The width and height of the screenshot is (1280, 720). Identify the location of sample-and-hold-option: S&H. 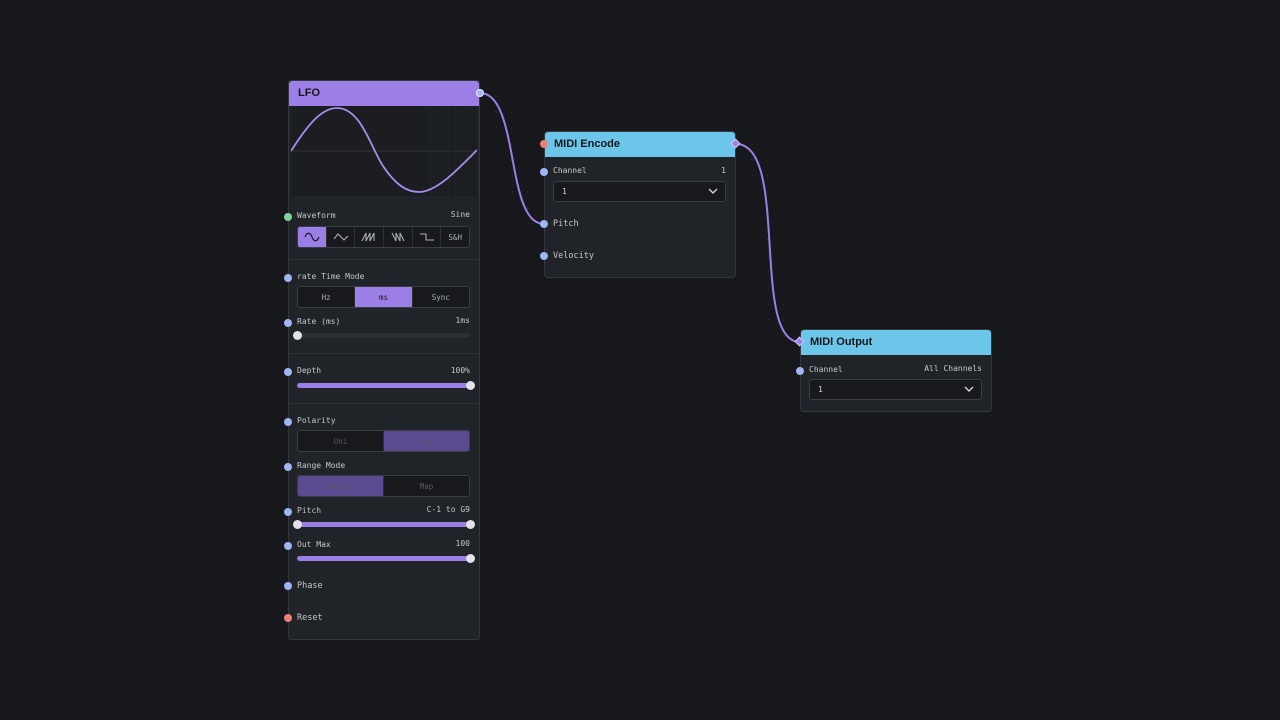
(455, 237).